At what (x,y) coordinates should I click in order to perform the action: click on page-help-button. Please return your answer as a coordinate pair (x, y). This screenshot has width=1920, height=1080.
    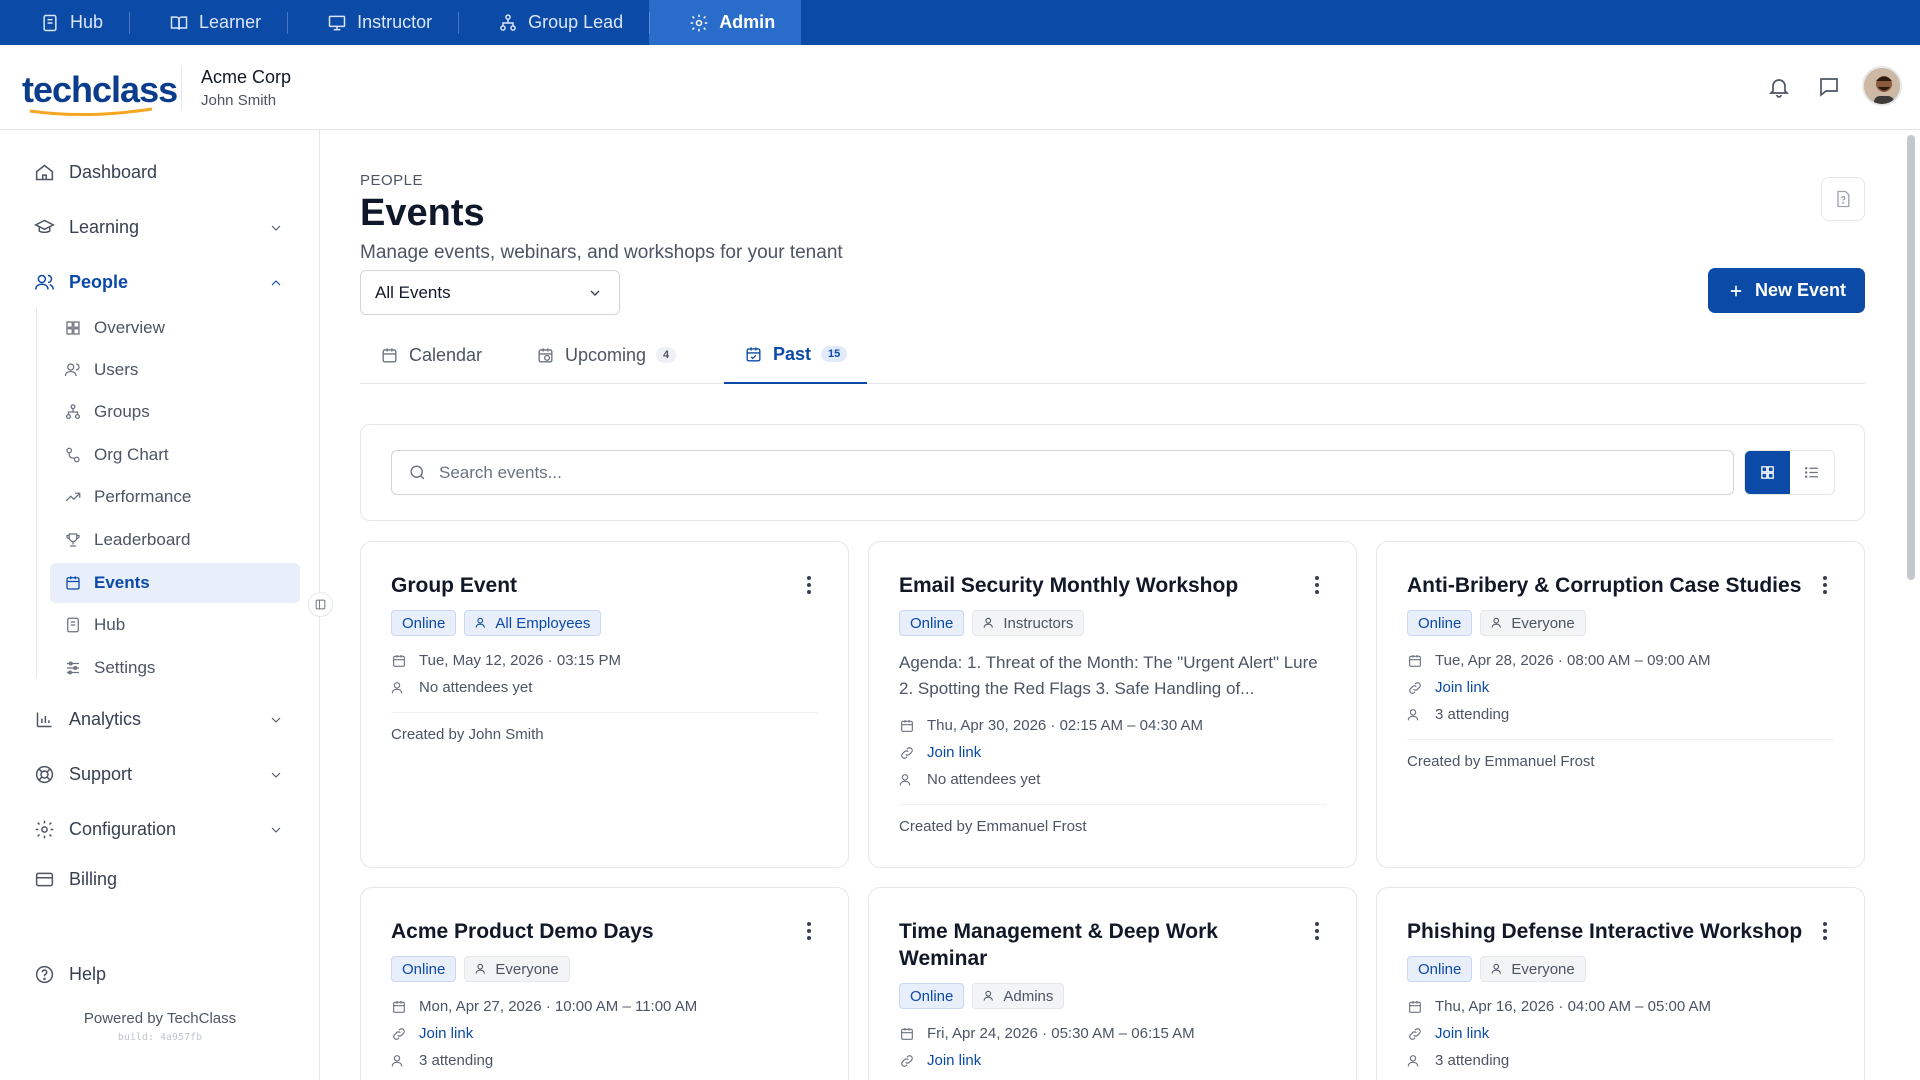
    Looking at the image, I should click on (1843, 199).